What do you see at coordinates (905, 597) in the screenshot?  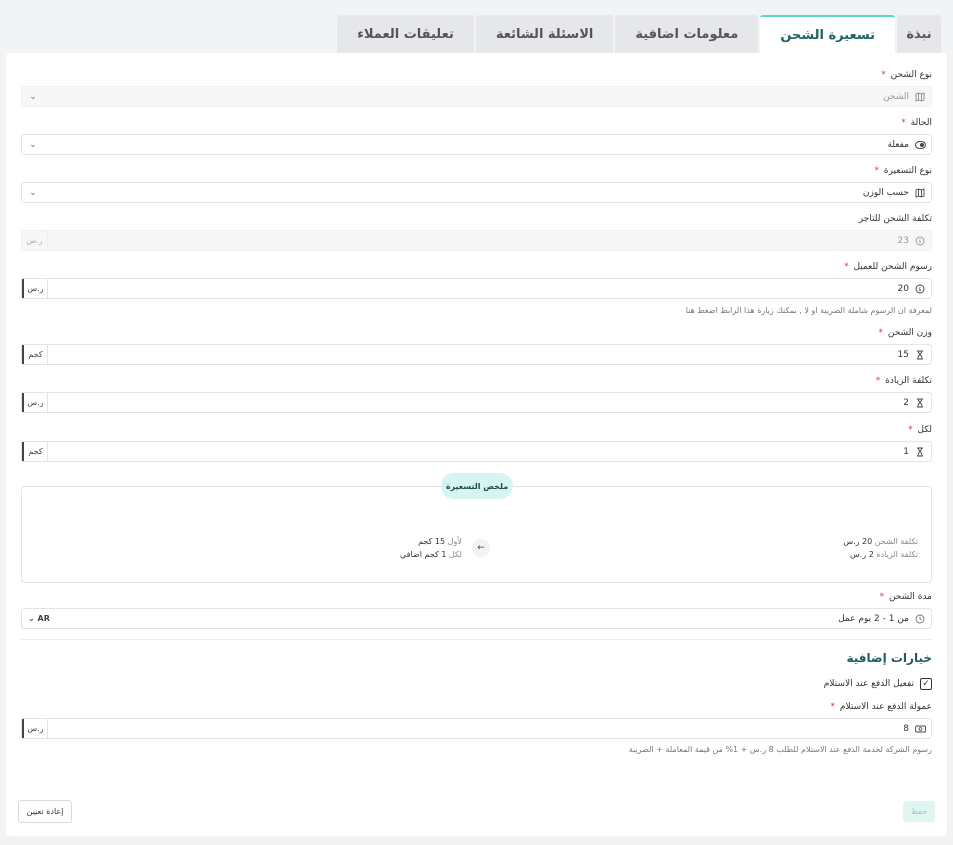 I see `duration-label: مدة الشحن *` at bounding box center [905, 597].